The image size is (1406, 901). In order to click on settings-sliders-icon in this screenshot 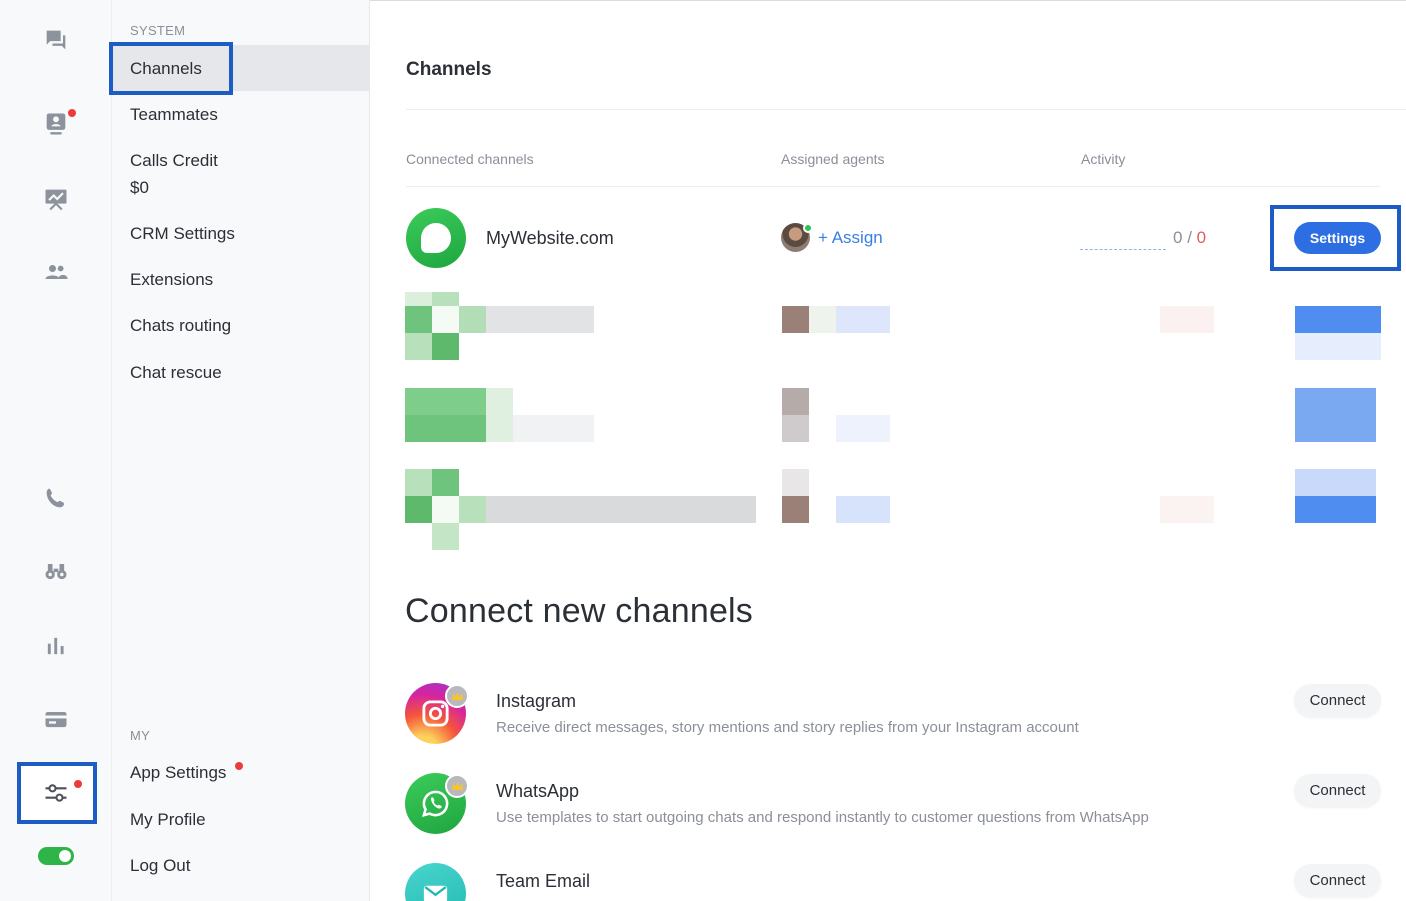, I will do `click(56, 793)`.